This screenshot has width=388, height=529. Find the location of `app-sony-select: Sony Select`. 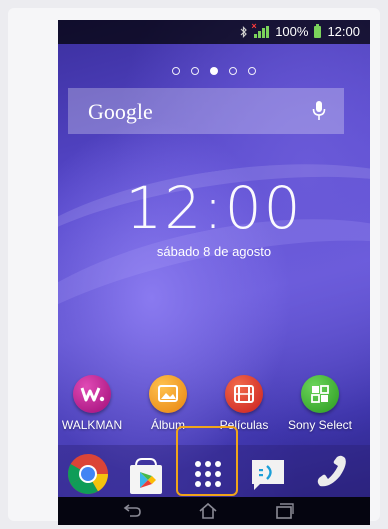

app-sony-select: Sony Select is located at coordinates (320, 403).